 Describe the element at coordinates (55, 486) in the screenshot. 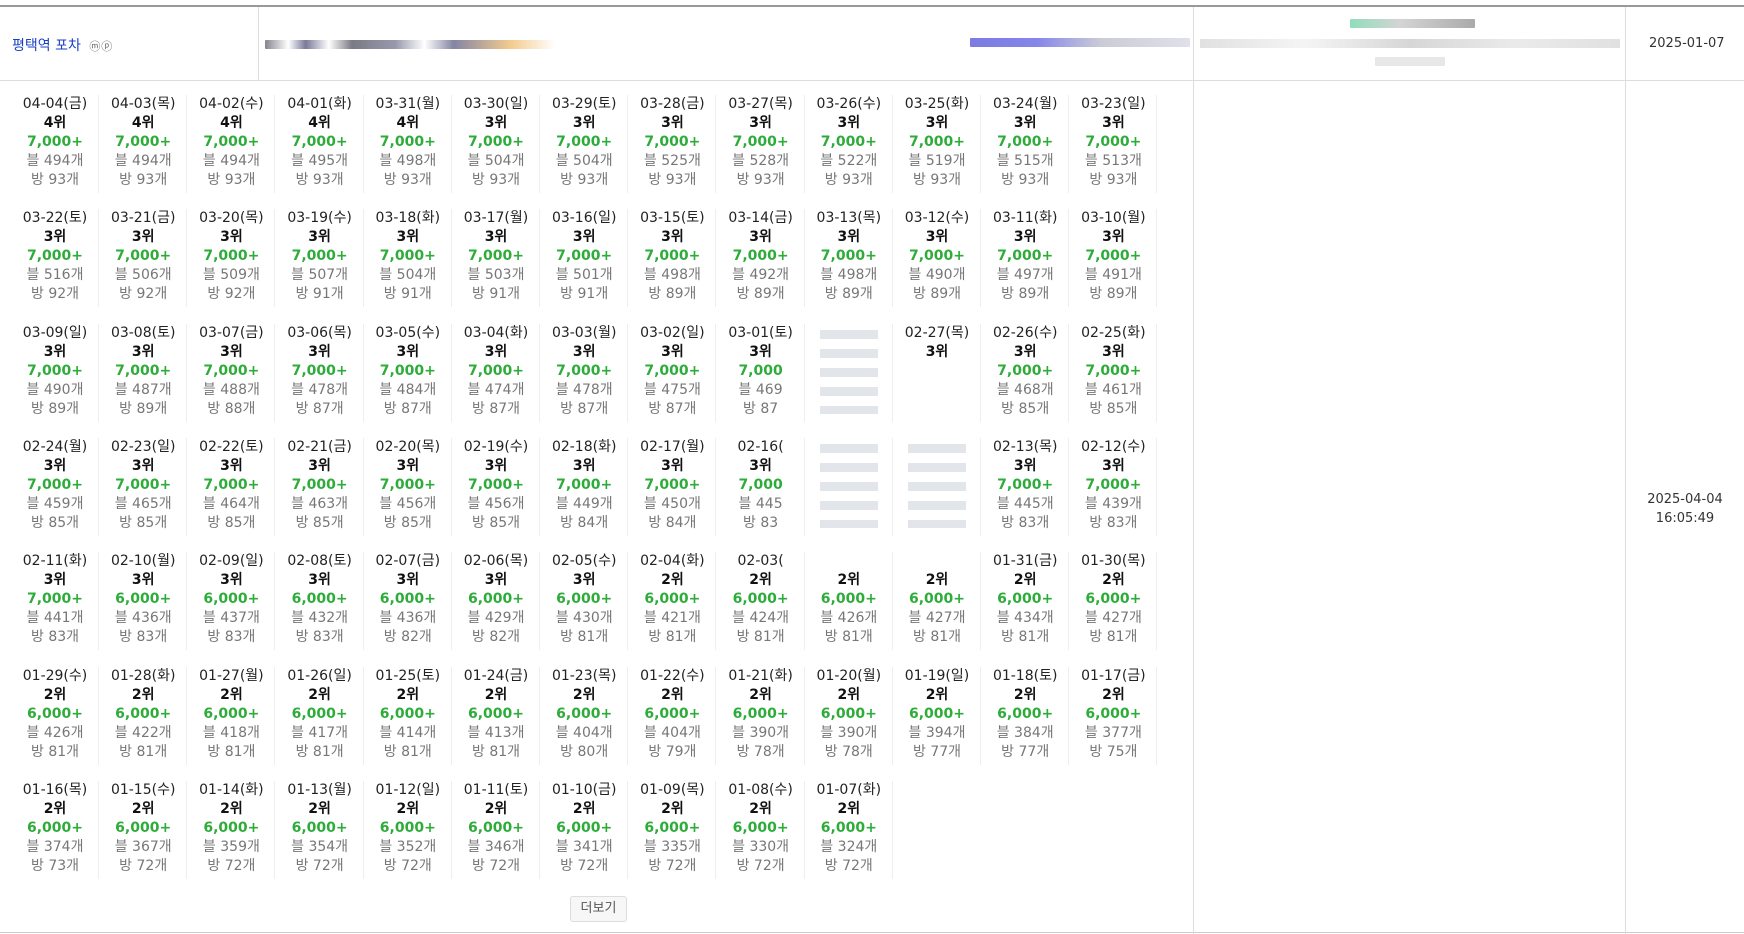

I see `daily-rank-cell: 02-24(월) 3위 7,000+ 블 459개 방 85개` at that location.